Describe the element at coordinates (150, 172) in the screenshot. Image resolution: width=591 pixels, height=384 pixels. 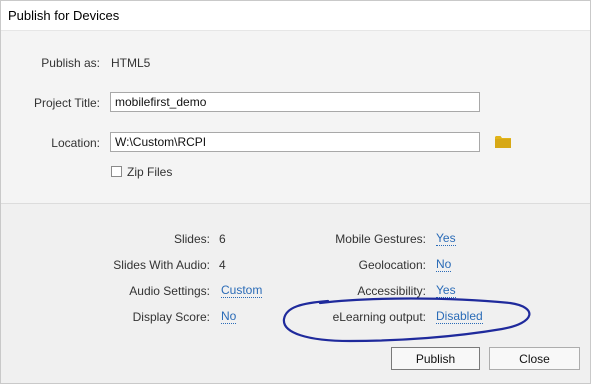
I see `zip-files-label: Zip Files` at that location.